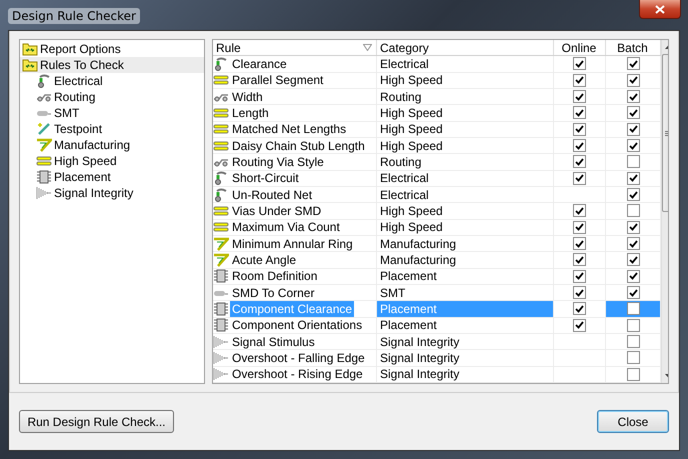 The width and height of the screenshot is (688, 459). What do you see at coordinates (247, 96) in the screenshot?
I see `rule-name: Width` at bounding box center [247, 96].